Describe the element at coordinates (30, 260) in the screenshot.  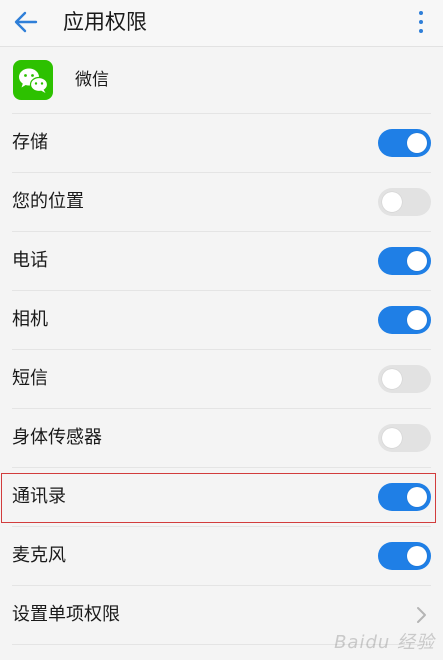
I see `permission-label: 电话` at that location.